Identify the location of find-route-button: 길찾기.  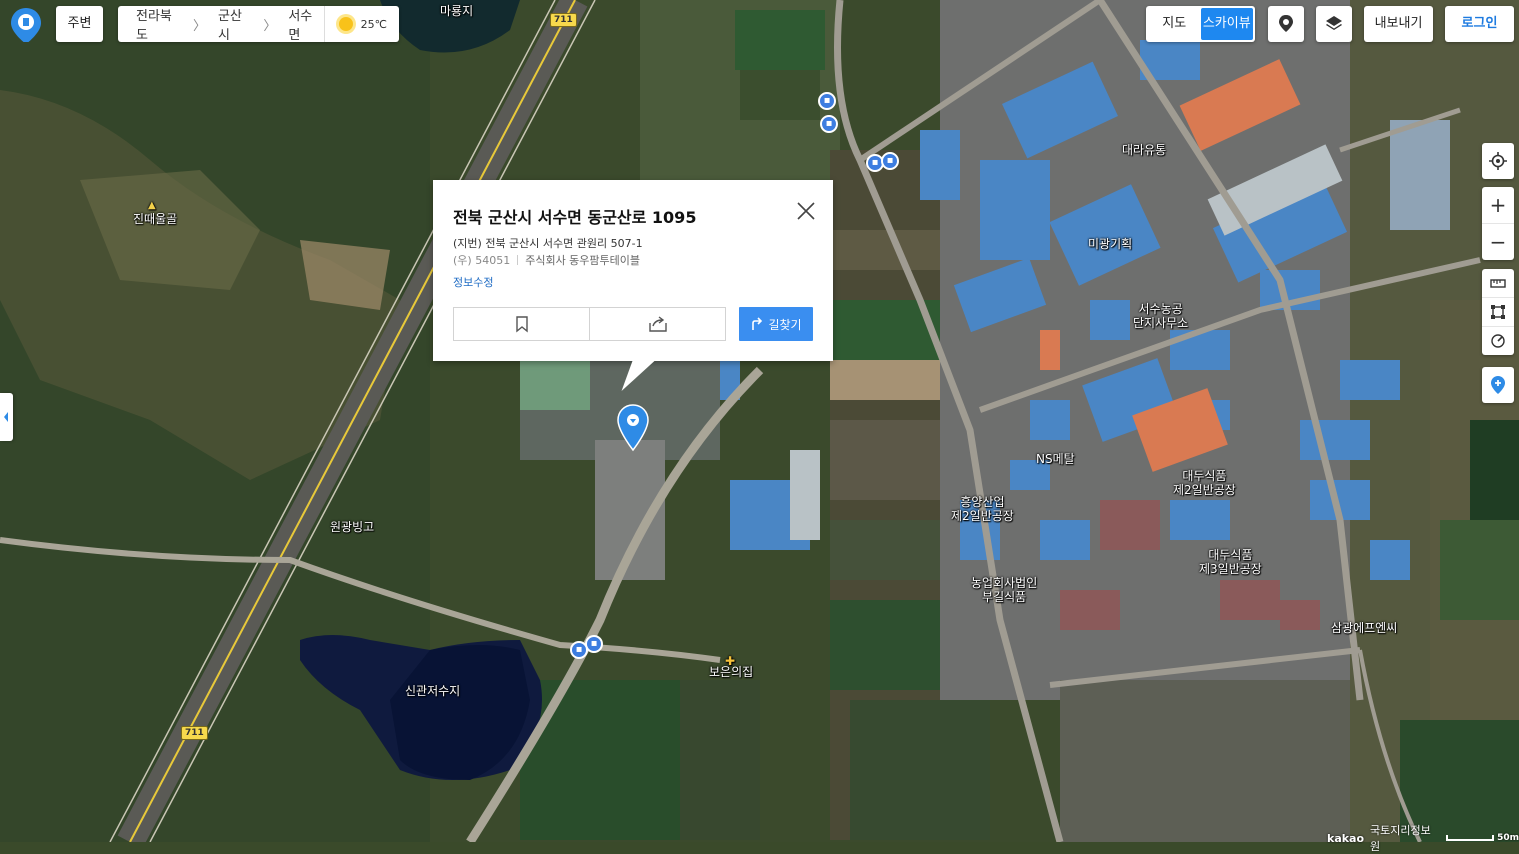
(776, 324).